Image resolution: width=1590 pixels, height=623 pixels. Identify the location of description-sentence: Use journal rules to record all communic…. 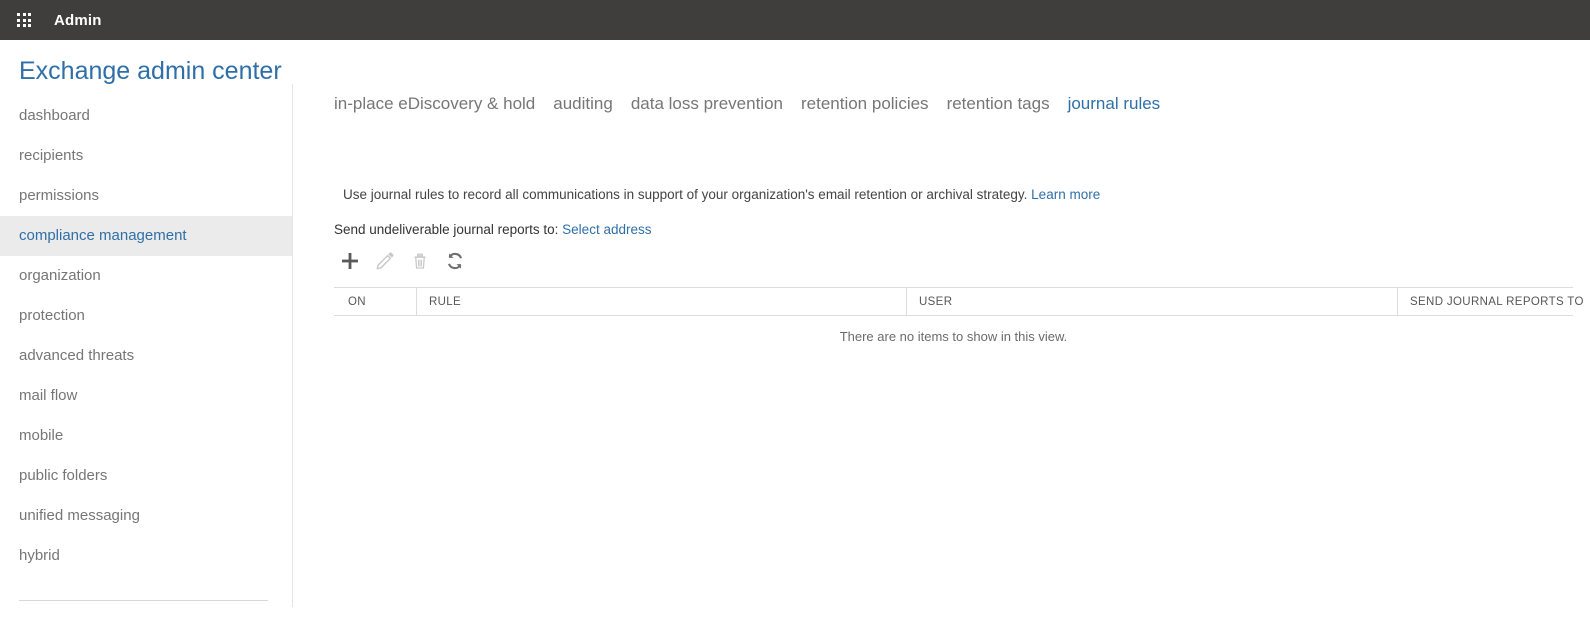
(685, 194).